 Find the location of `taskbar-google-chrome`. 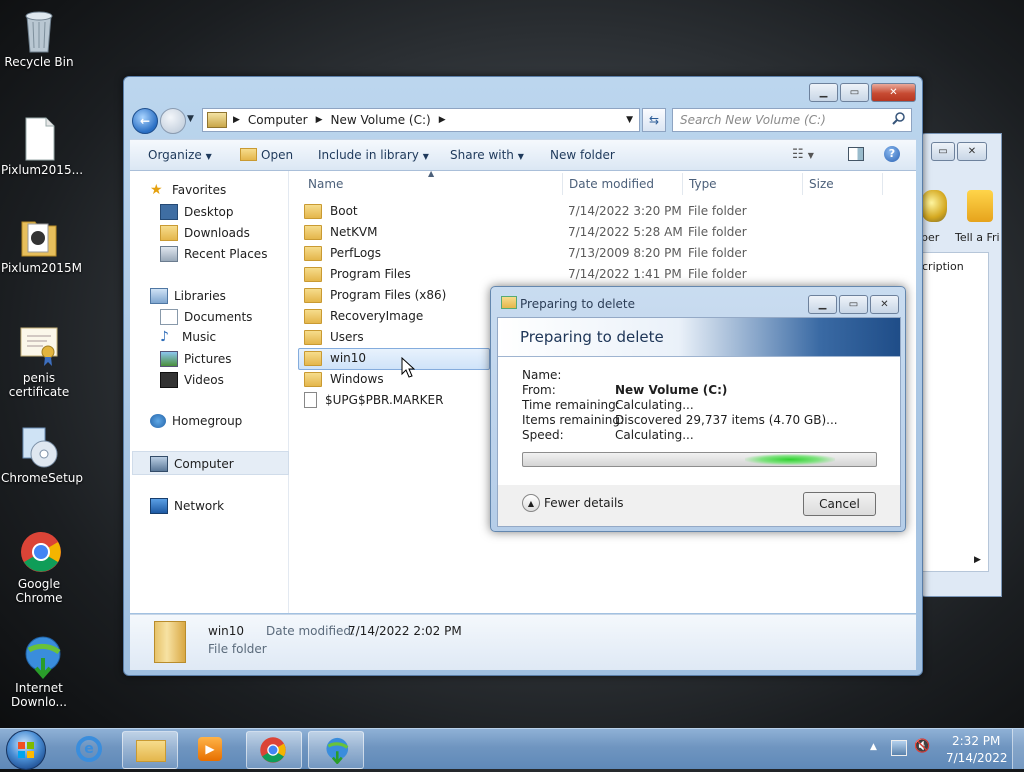

taskbar-google-chrome is located at coordinates (274, 750).